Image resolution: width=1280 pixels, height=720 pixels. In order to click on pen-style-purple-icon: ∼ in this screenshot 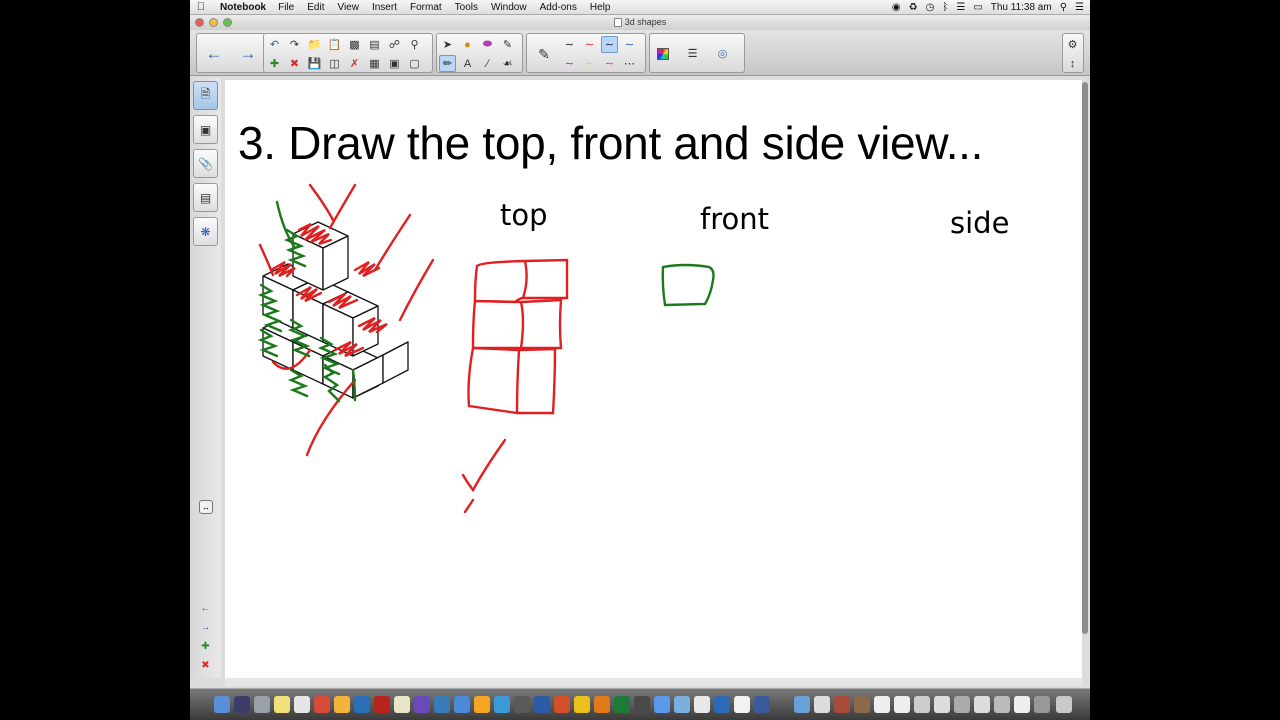, I will do `click(569, 63)`.